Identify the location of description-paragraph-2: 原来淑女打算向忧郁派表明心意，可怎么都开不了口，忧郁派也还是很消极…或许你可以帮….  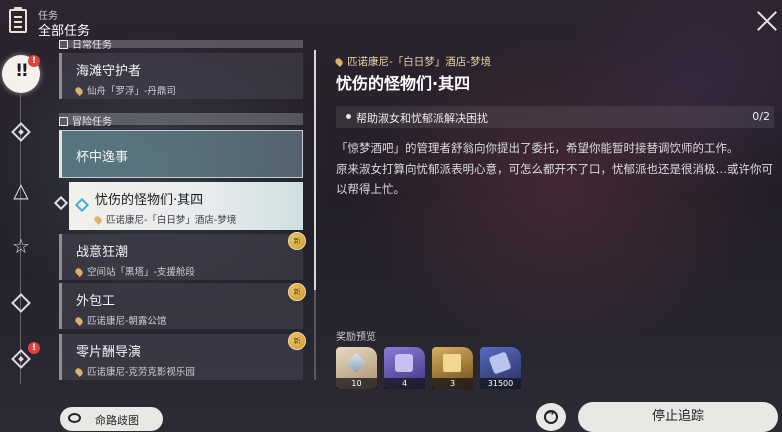
(554, 179).